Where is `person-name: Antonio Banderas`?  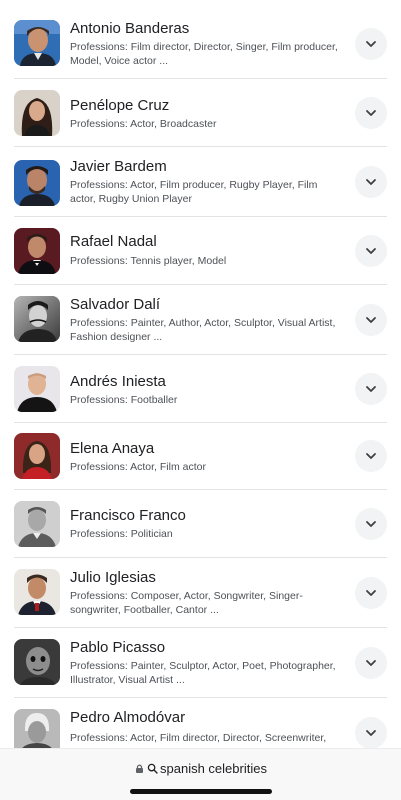
person-name: Antonio Banderas is located at coordinates (129, 29).